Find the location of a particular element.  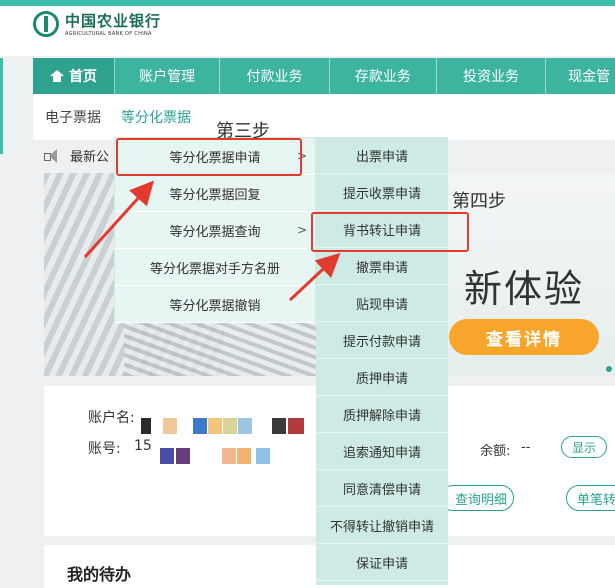

annotation-arrows is located at coordinates (212, 241).